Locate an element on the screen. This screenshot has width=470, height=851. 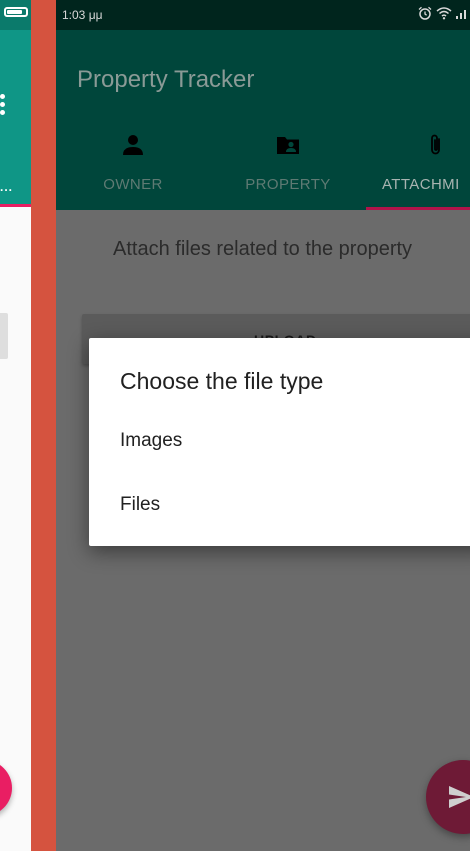
status-time: 1:03 μμ is located at coordinates (82, 15).